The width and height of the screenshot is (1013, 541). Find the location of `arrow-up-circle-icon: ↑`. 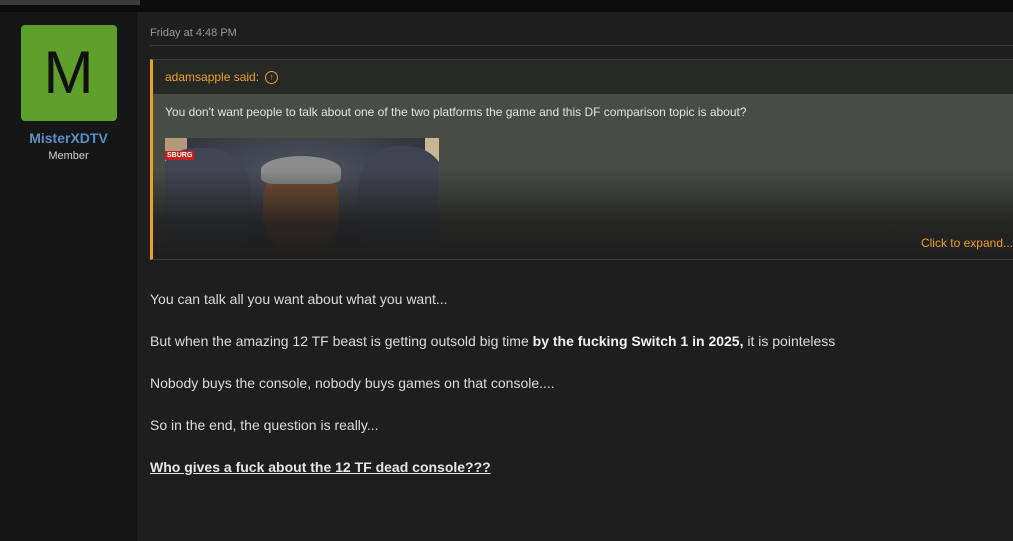

arrow-up-circle-icon: ↑ is located at coordinates (272, 77).